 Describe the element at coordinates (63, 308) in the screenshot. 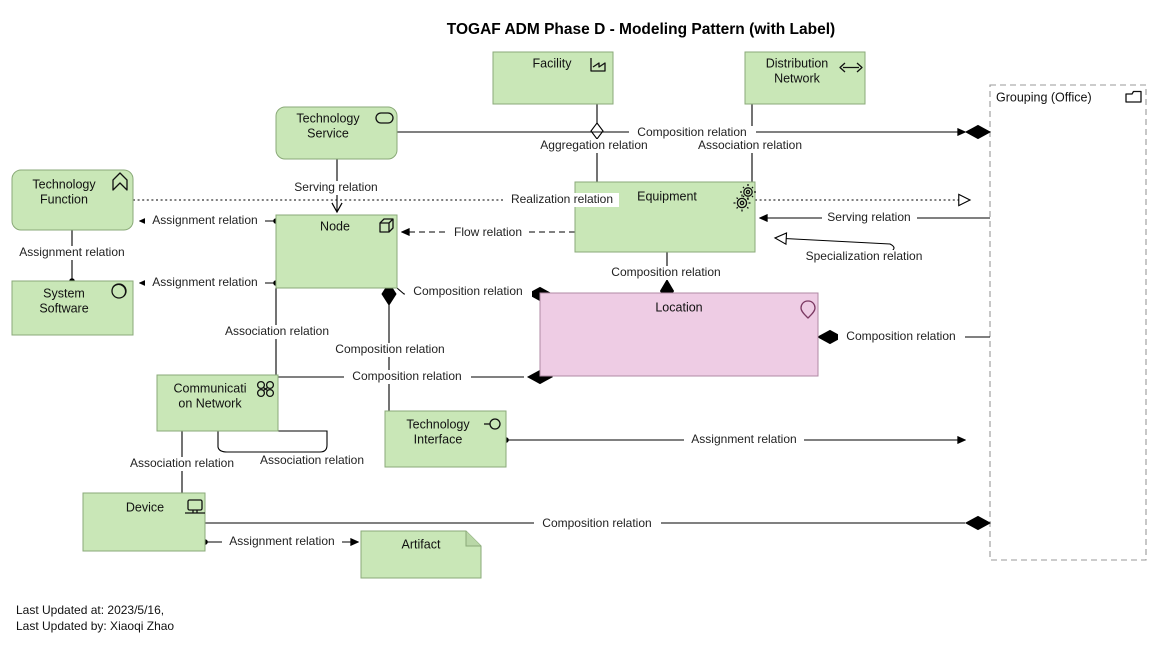

I see `system-software-label-line2: Software` at that location.